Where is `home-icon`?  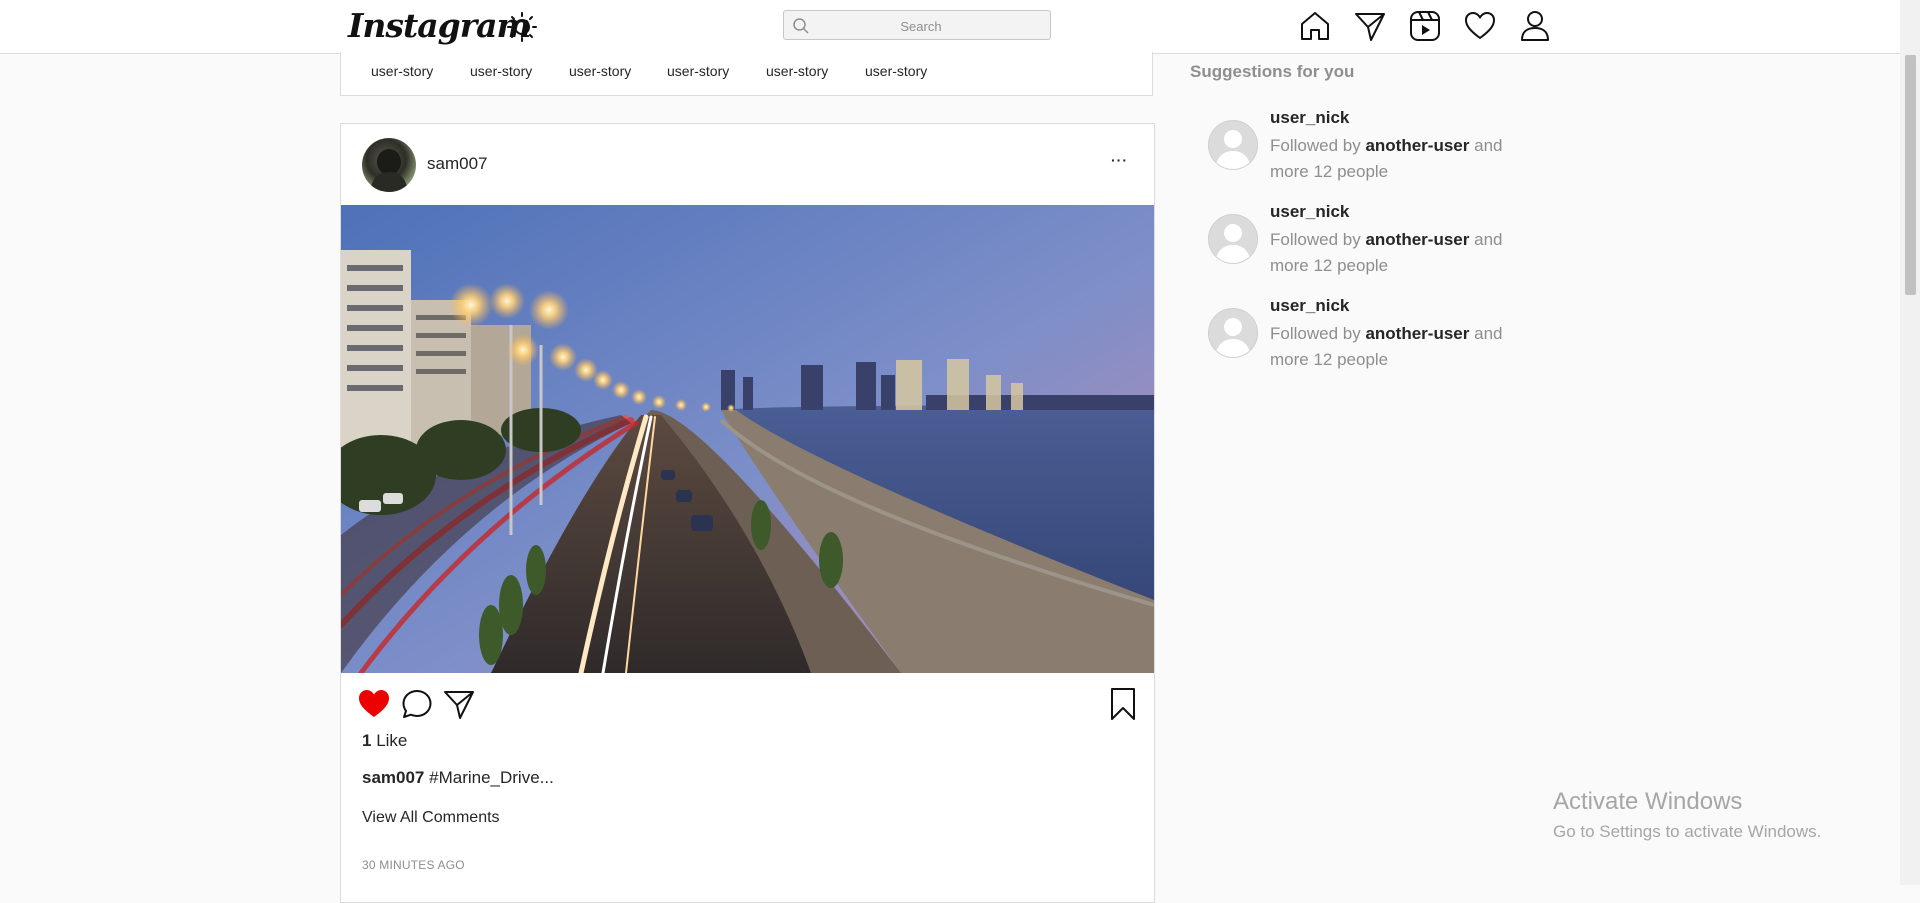 home-icon is located at coordinates (1315, 26).